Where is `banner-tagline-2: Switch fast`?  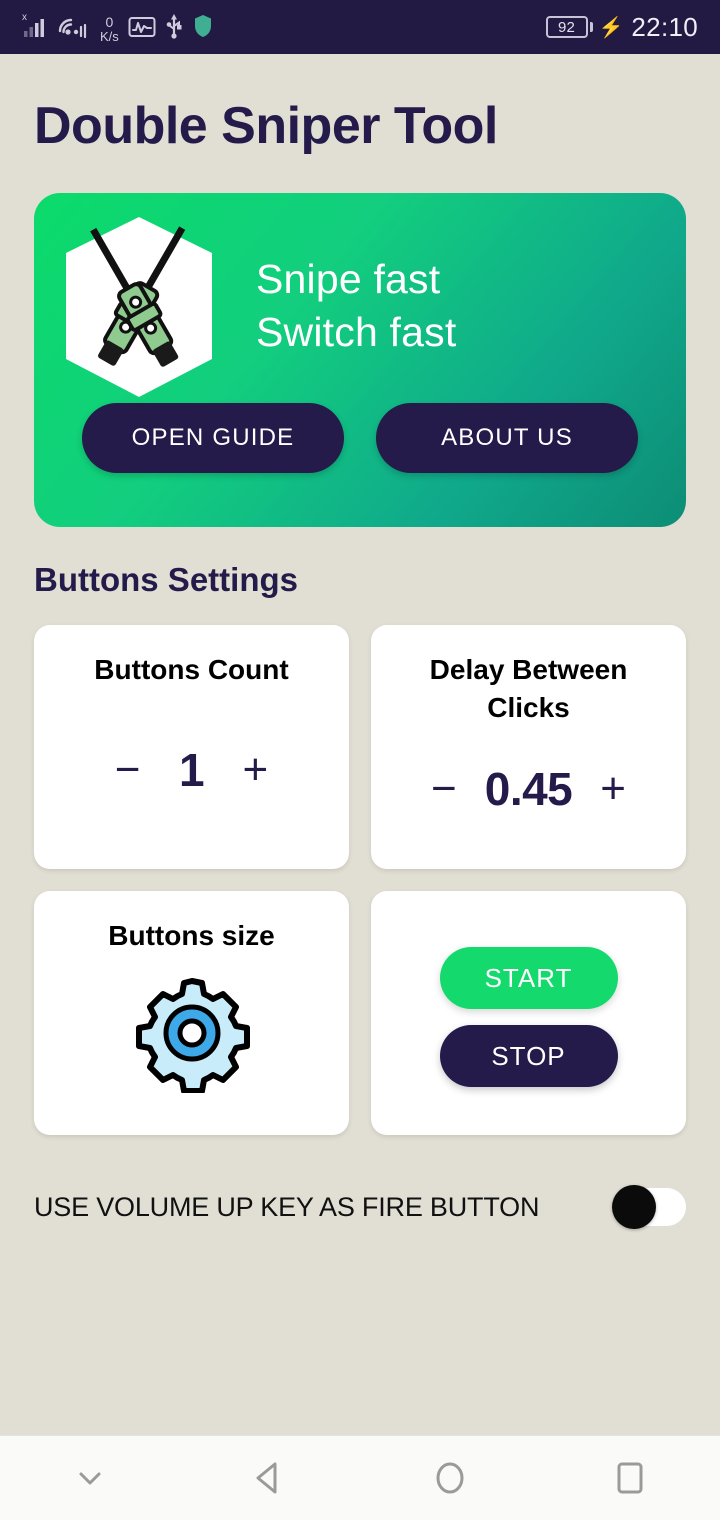
banner-tagline-2: Switch fast is located at coordinates (356, 332).